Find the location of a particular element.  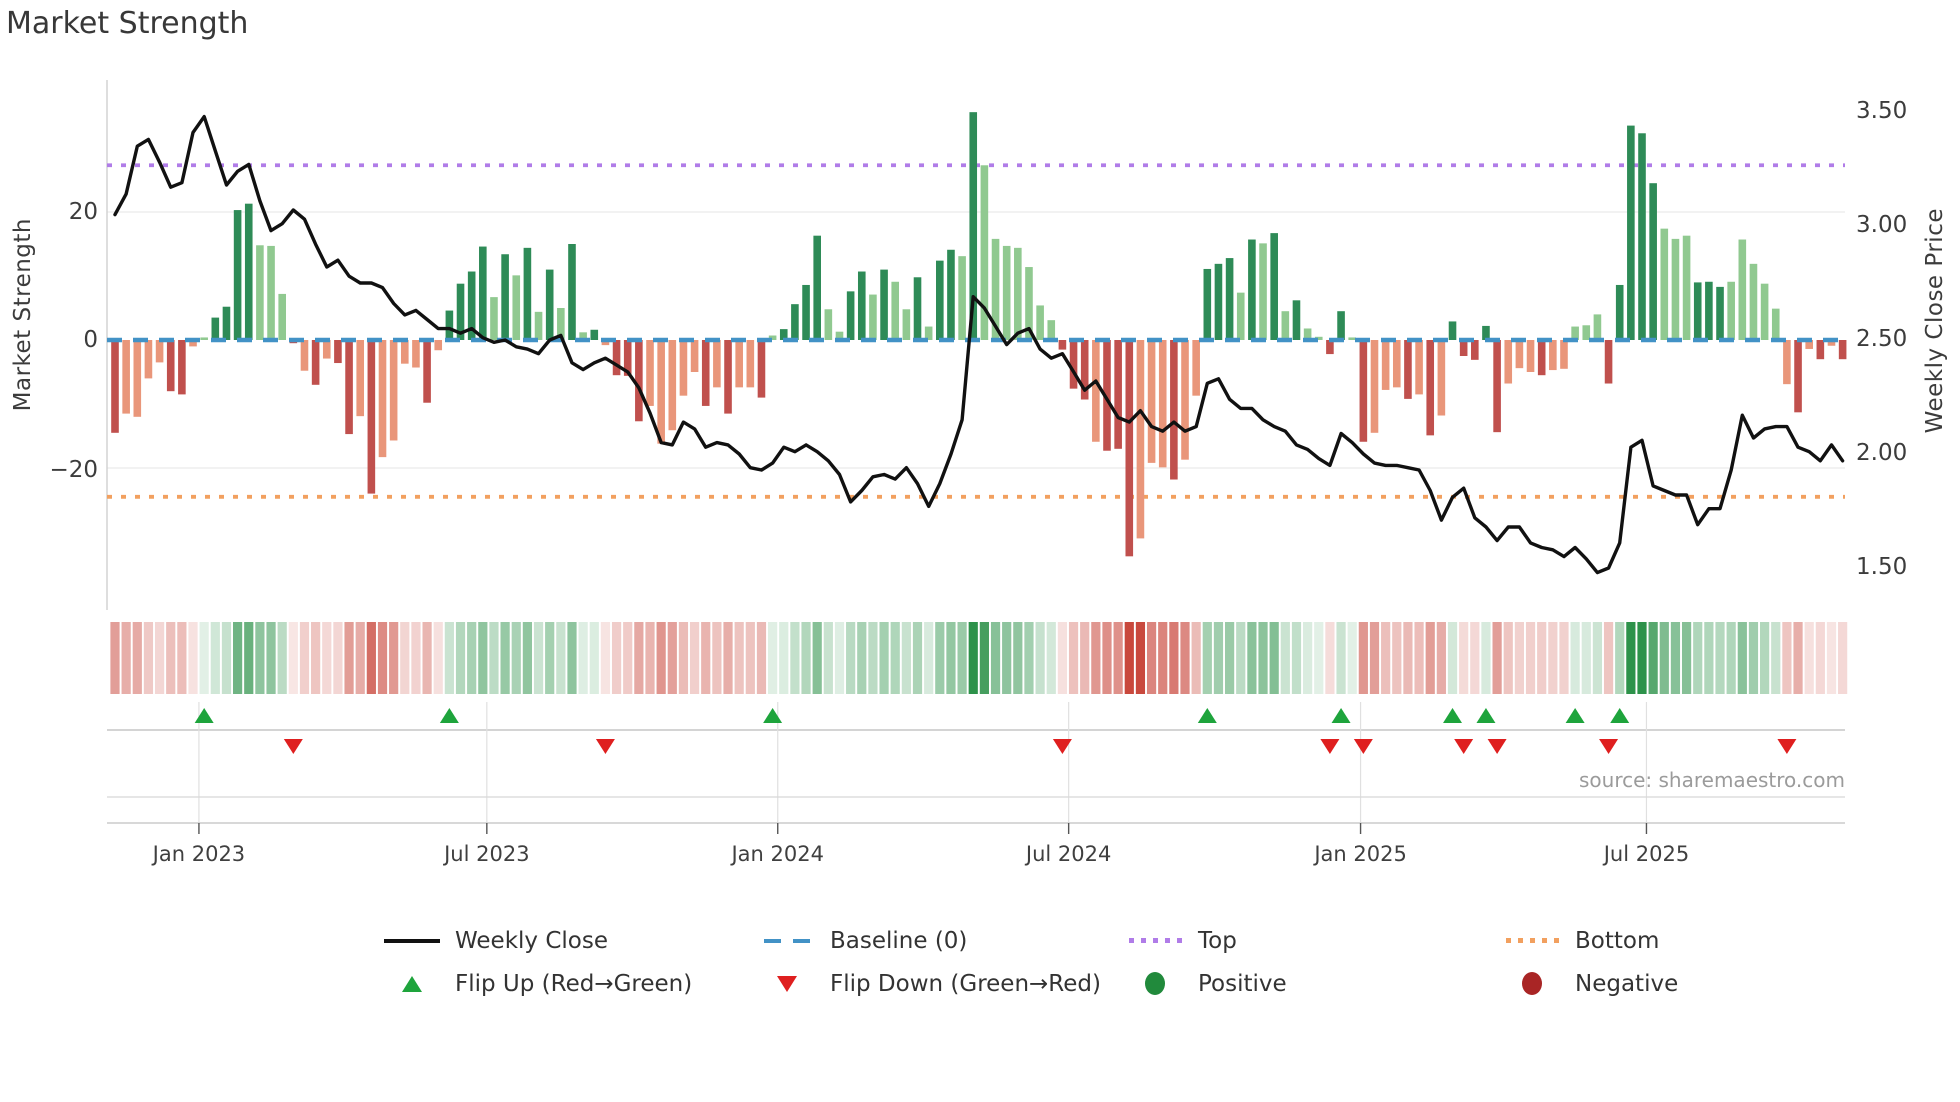

legend-item-bottom: Bottom is located at coordinates (1613, 940).